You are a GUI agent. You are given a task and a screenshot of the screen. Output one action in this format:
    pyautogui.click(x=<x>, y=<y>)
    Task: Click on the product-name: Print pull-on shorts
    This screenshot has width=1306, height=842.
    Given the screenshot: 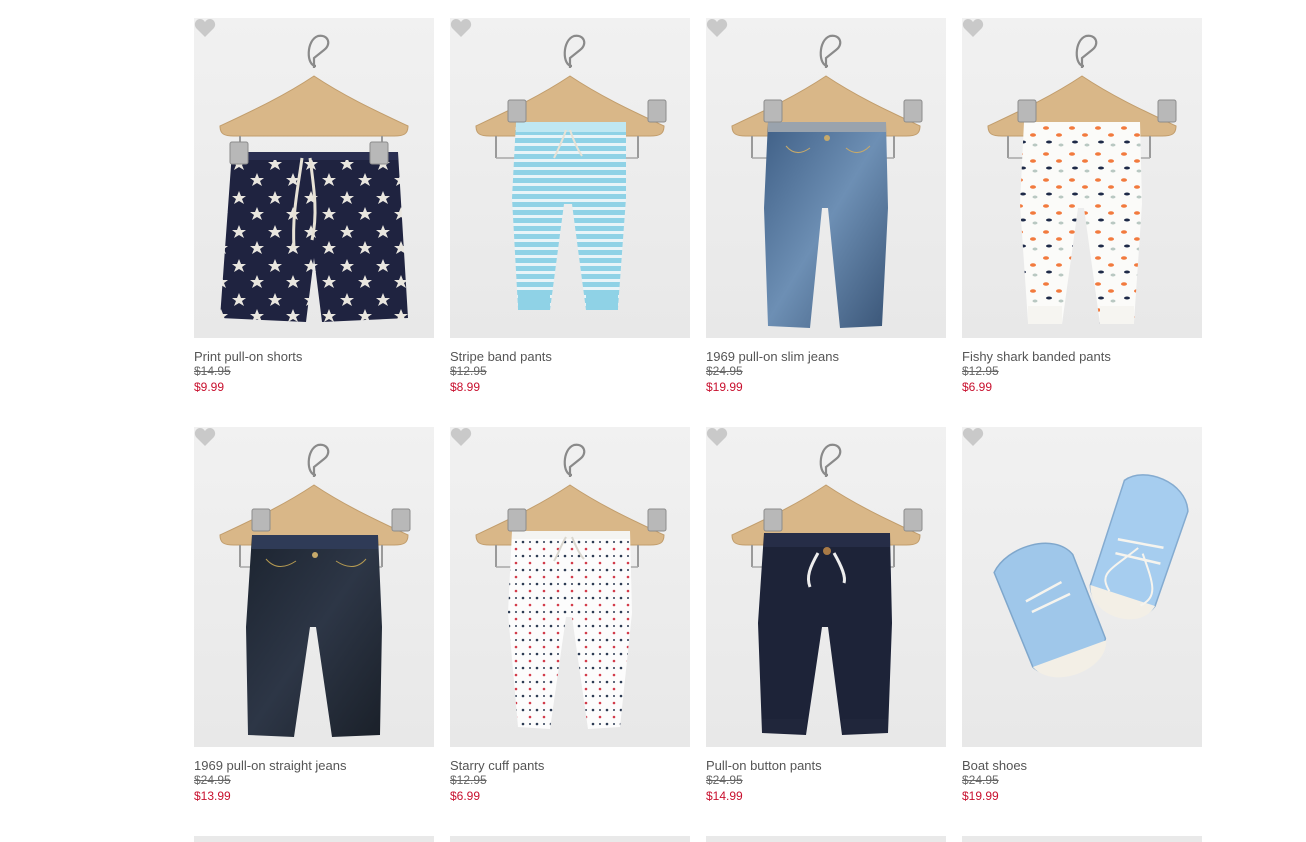 What is the action you would take?
    pyautogui.click(x=314, y=356)
    